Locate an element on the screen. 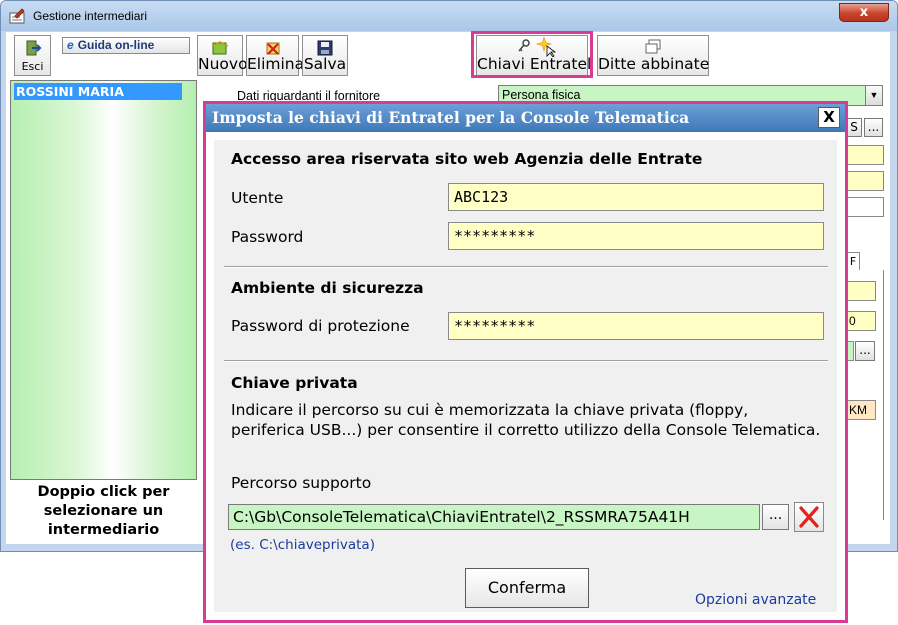 The image size is (898, 625). clear-path-button is located at coordinates (809, 517).